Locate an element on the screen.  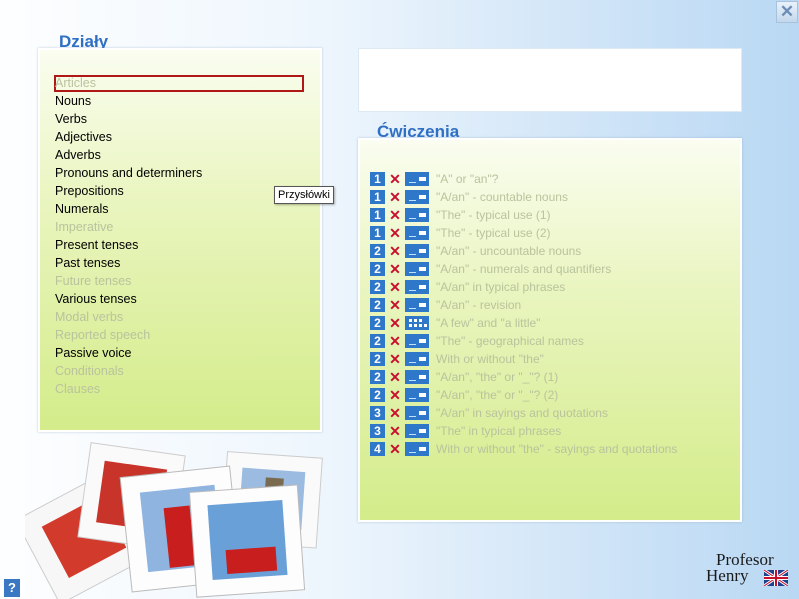
section-item: Articles is located at coordinates (75, 83).